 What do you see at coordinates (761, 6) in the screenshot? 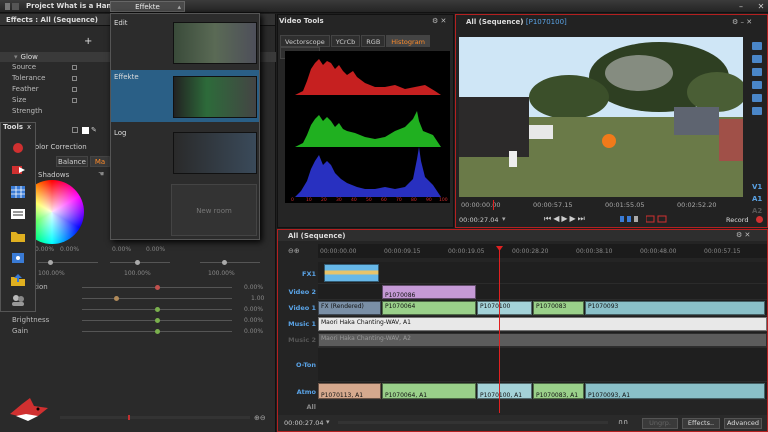
I see `close-icon: ✕` at bounding box center [761, 6].